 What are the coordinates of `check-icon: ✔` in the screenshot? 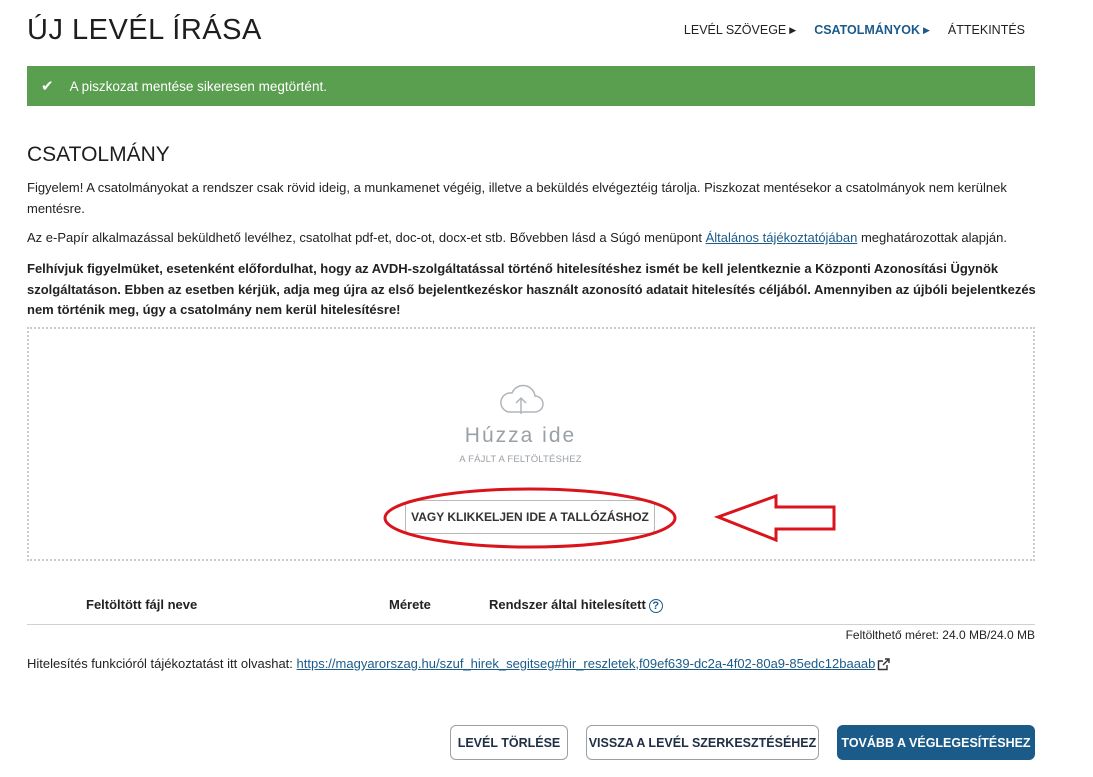 It's located at (47, 86).